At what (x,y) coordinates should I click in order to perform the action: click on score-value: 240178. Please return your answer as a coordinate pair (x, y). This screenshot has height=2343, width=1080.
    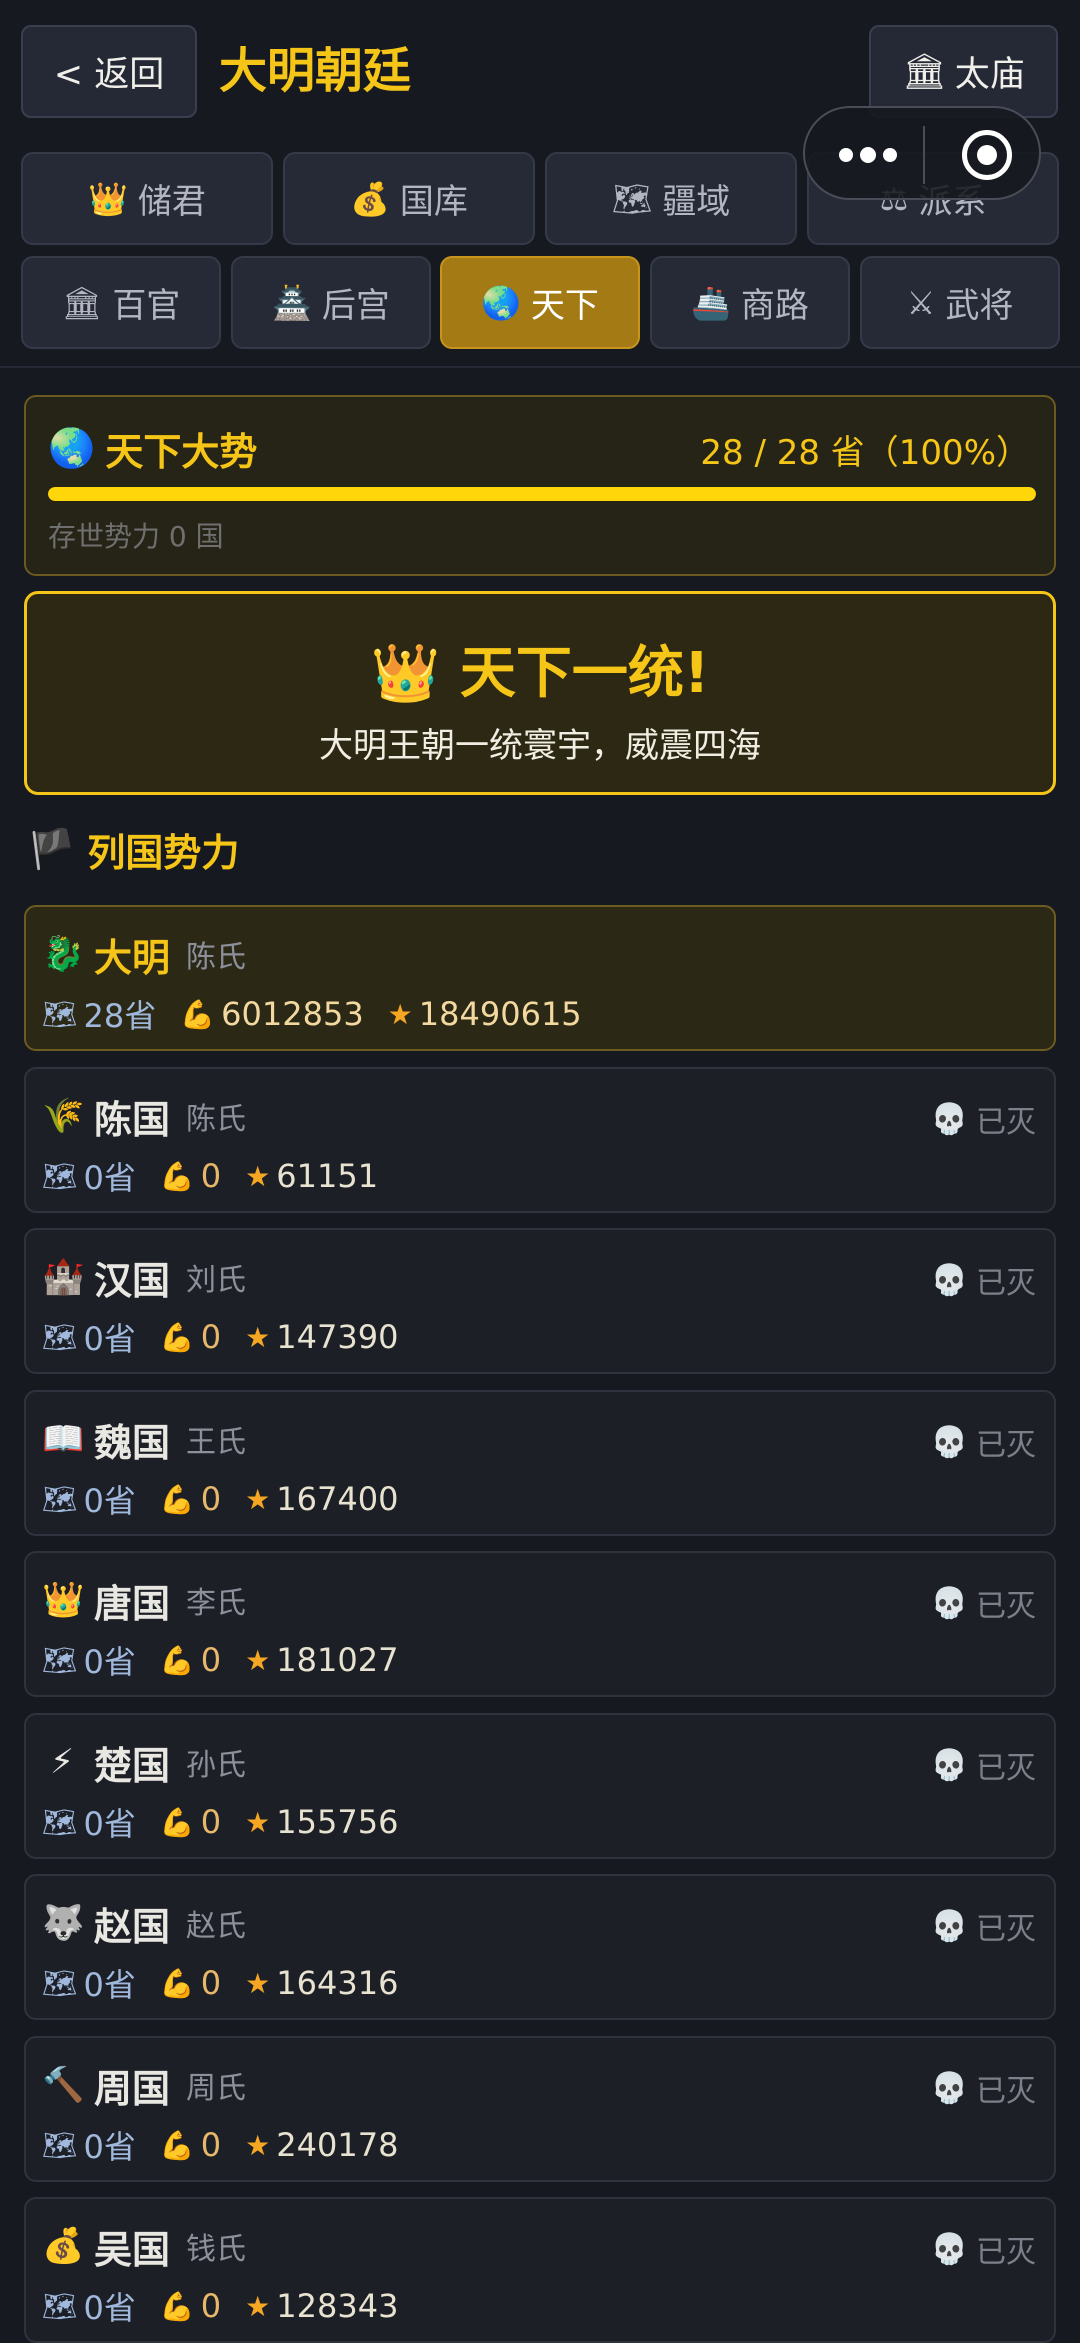
    Looking at the image, I should click on (337, 2145).